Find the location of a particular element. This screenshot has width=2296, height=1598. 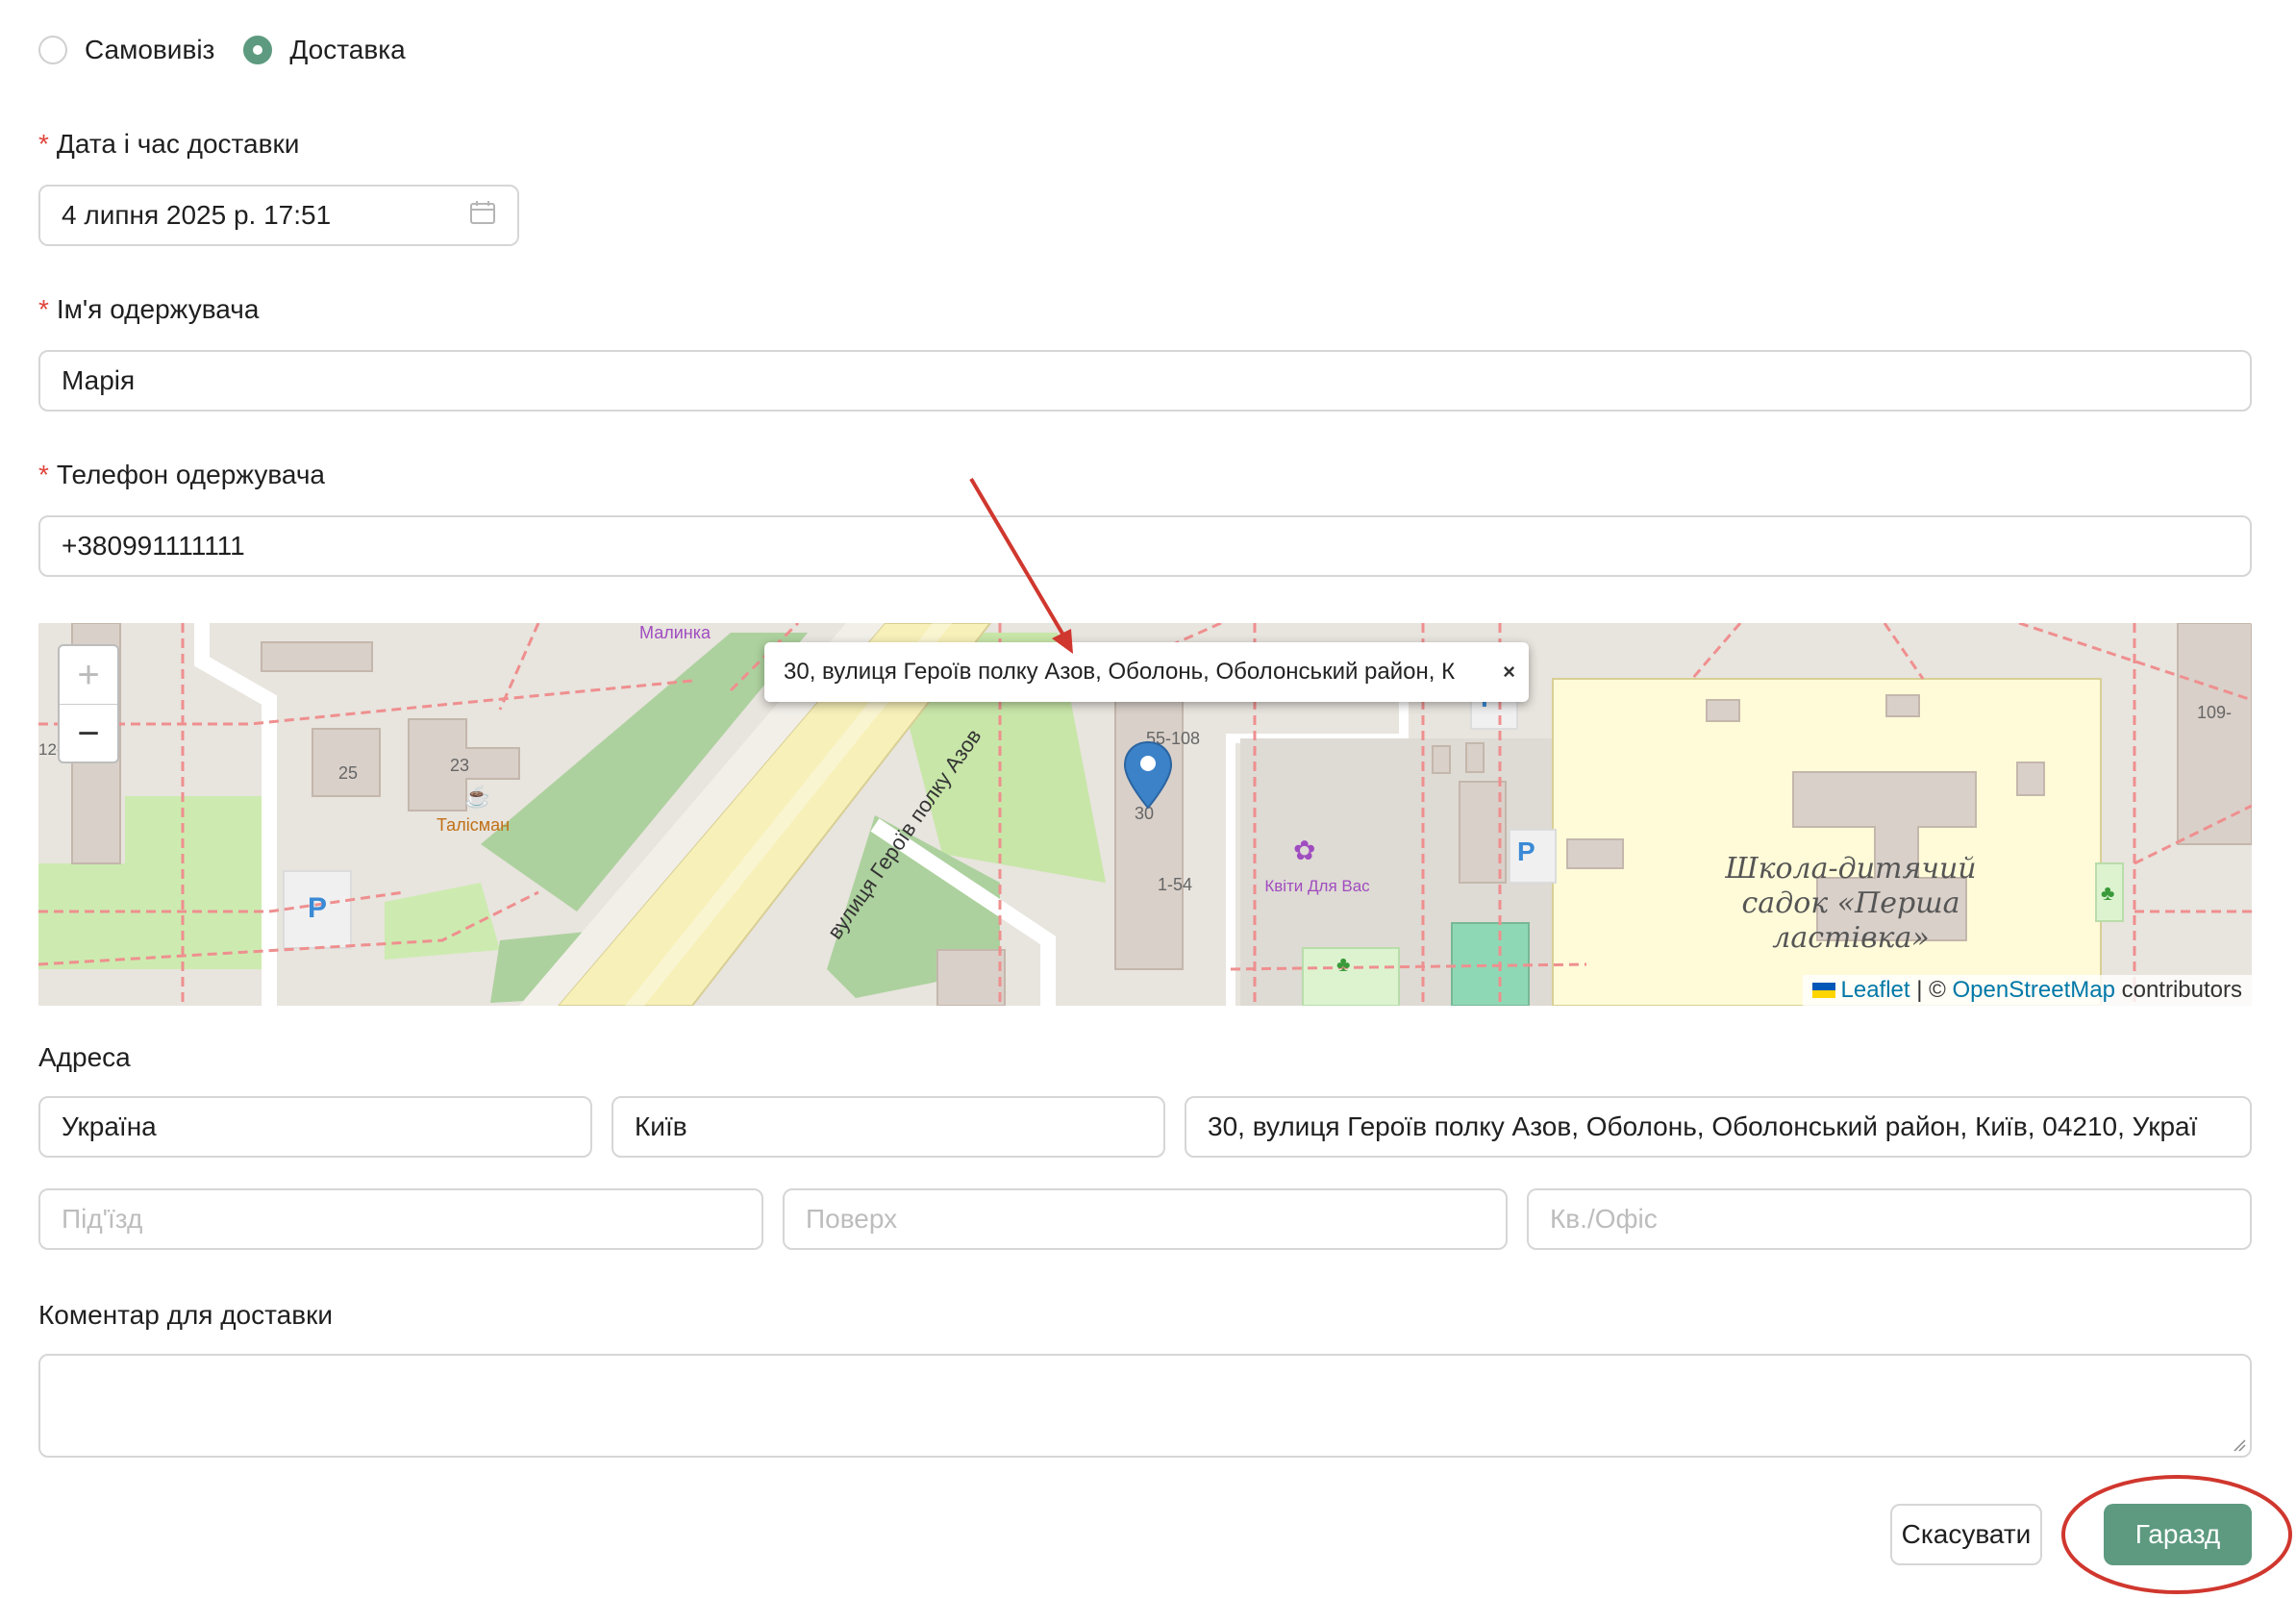

resize-handle-icon is located at coordinates (2239, 1445).